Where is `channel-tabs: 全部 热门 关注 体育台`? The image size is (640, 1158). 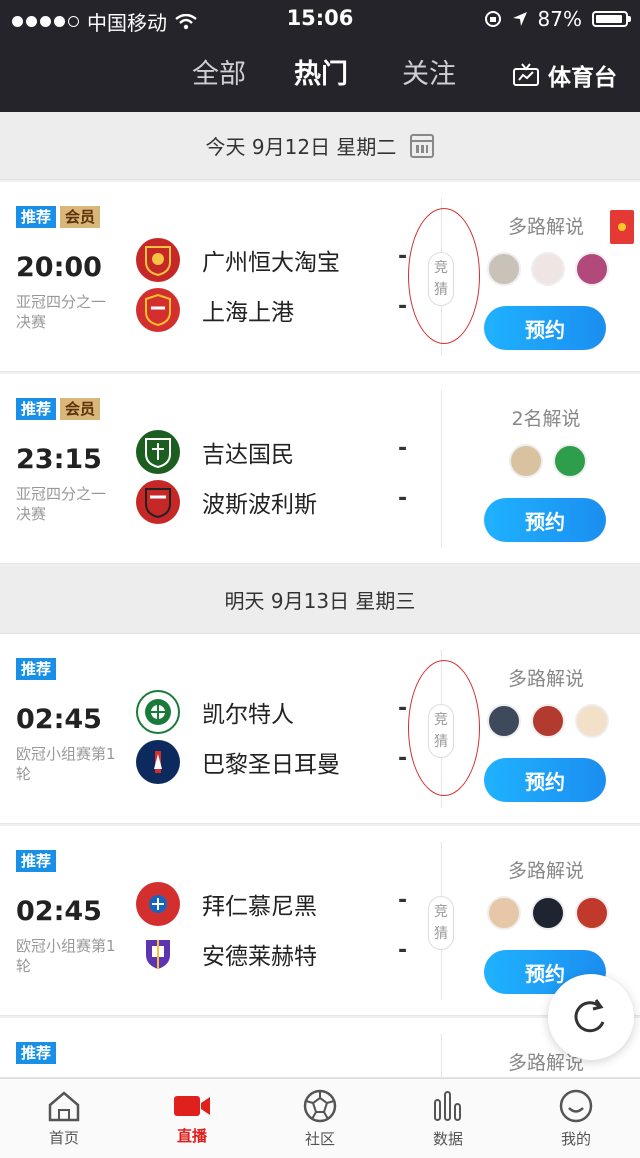 channel-tabs: 全部 热门 关注 体育台 is located at coordinates (320, 74).